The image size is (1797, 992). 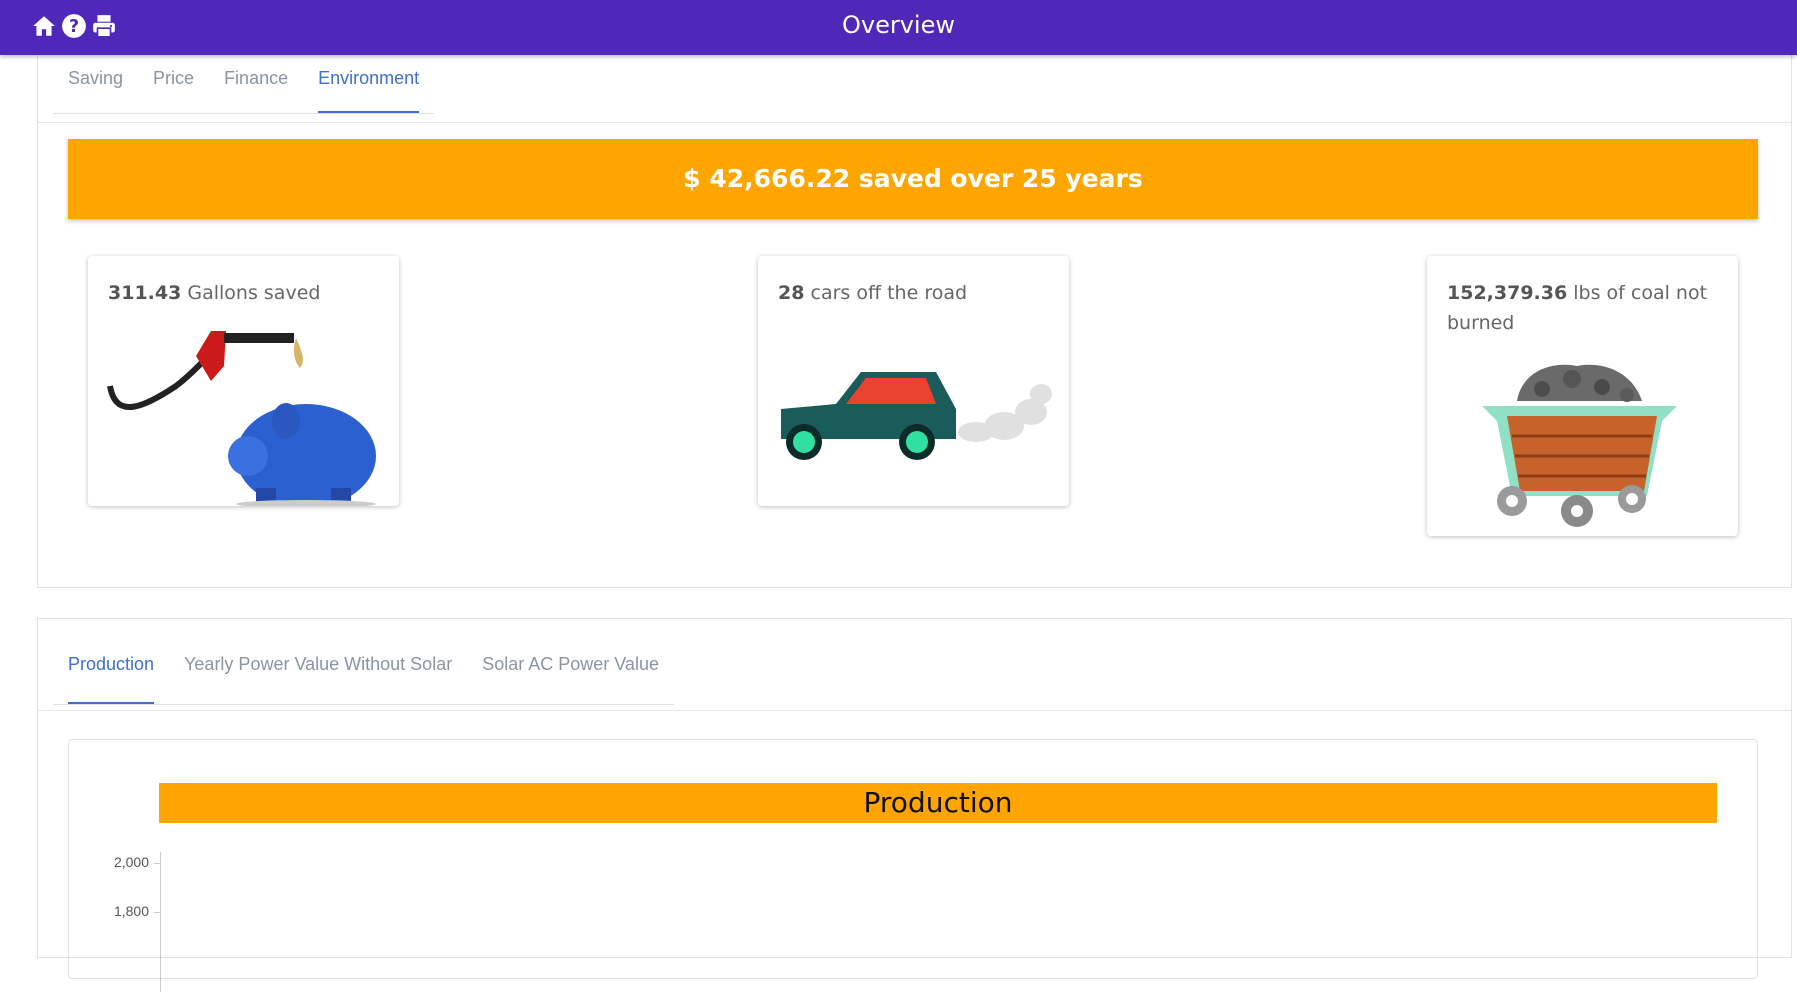 I want to click on car-exhaust-icon, so click(x=916, y=416).